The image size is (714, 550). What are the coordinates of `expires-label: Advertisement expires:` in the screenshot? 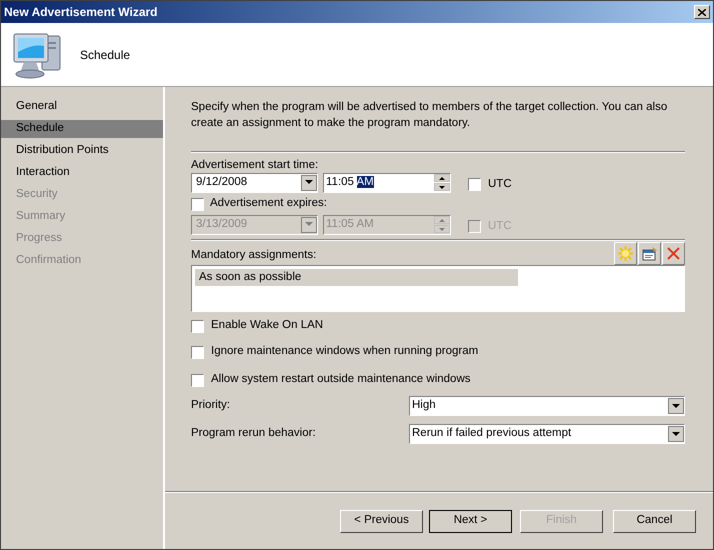 It's located at (268, 204).